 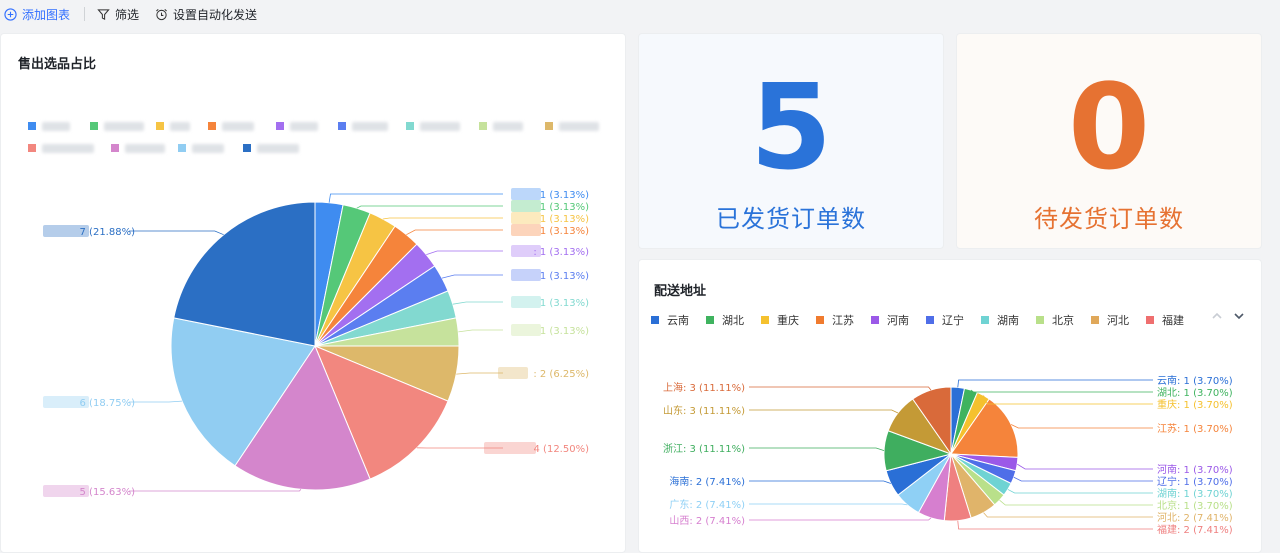 What do you see at coordinates (84, 14) in the screenshot?
I see `toolbar-divider` at bounding box center [84, 14].